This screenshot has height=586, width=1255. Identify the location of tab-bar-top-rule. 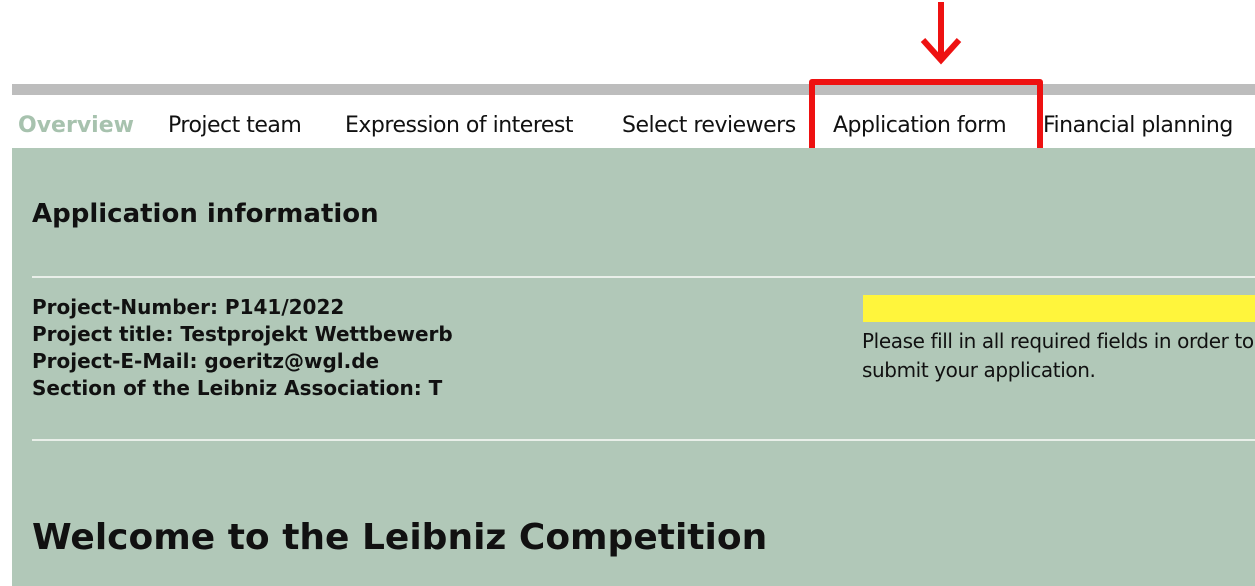
(633, 89).